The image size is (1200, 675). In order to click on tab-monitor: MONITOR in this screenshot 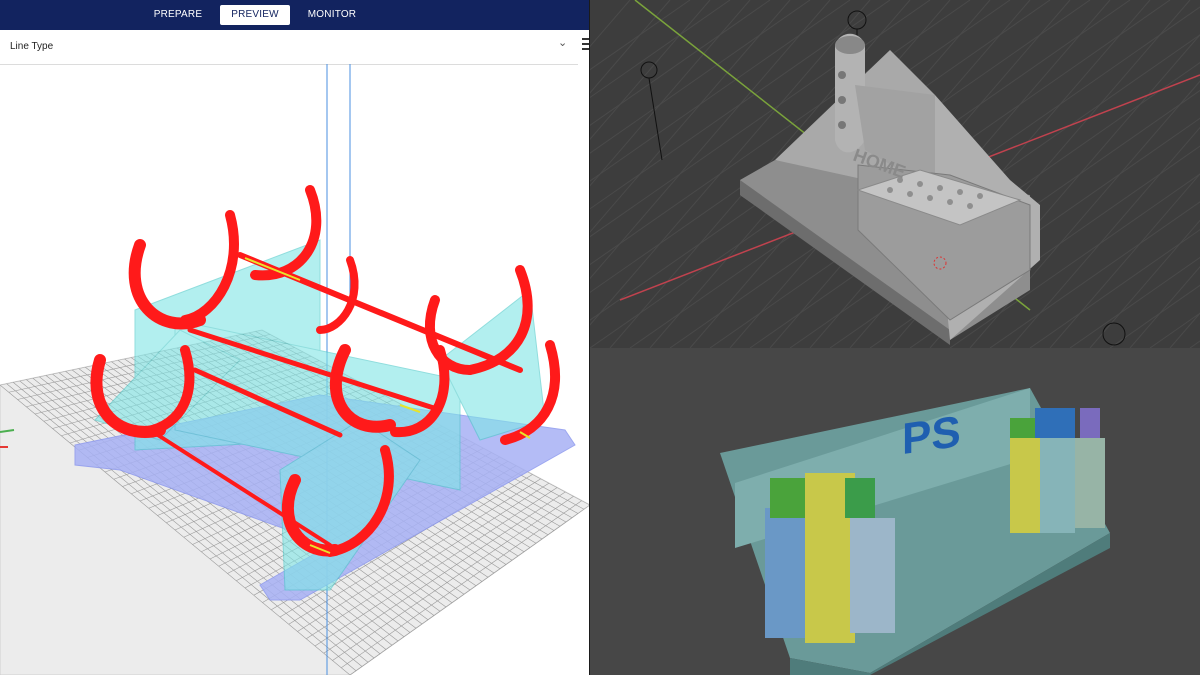, I will do `click(332, 15)`.